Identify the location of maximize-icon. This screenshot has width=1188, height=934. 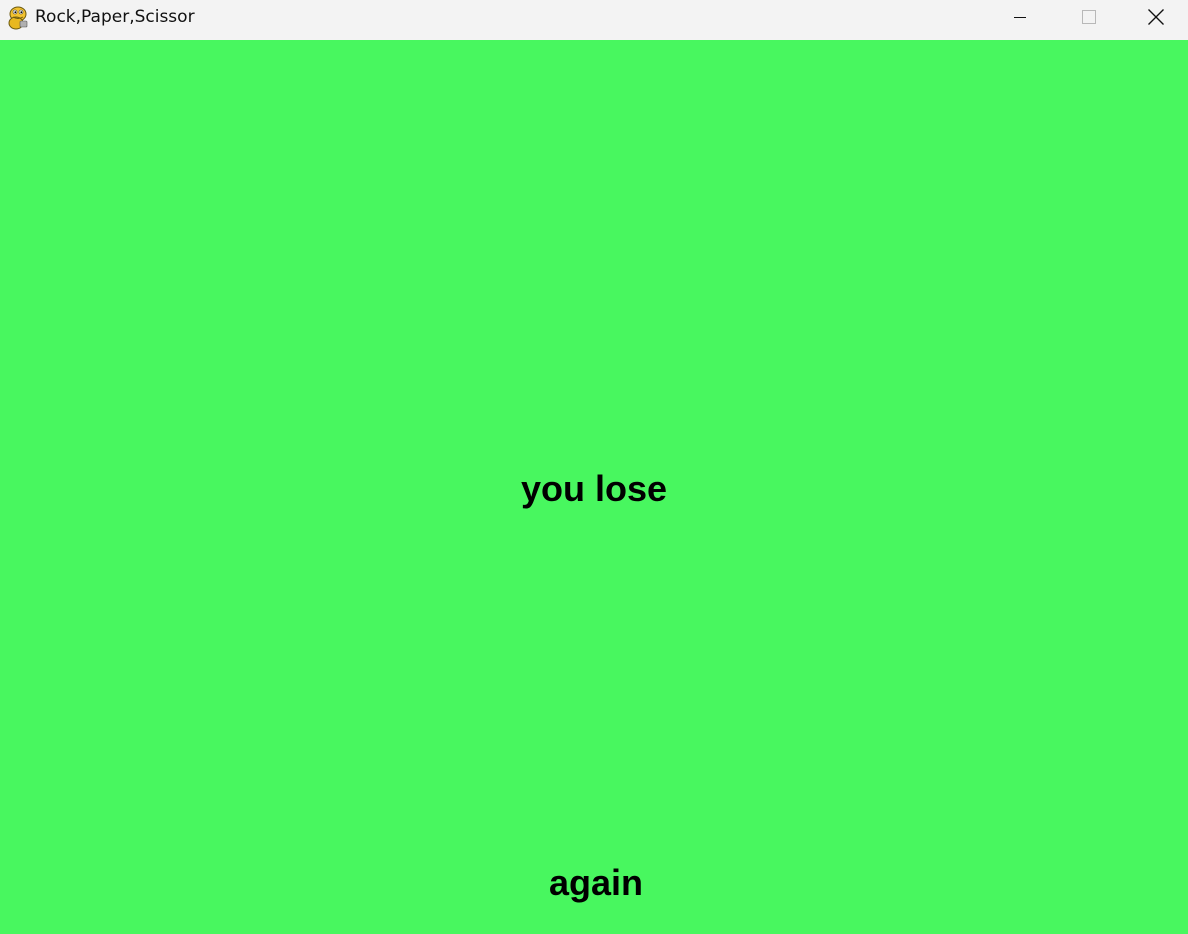
(1089, 17).